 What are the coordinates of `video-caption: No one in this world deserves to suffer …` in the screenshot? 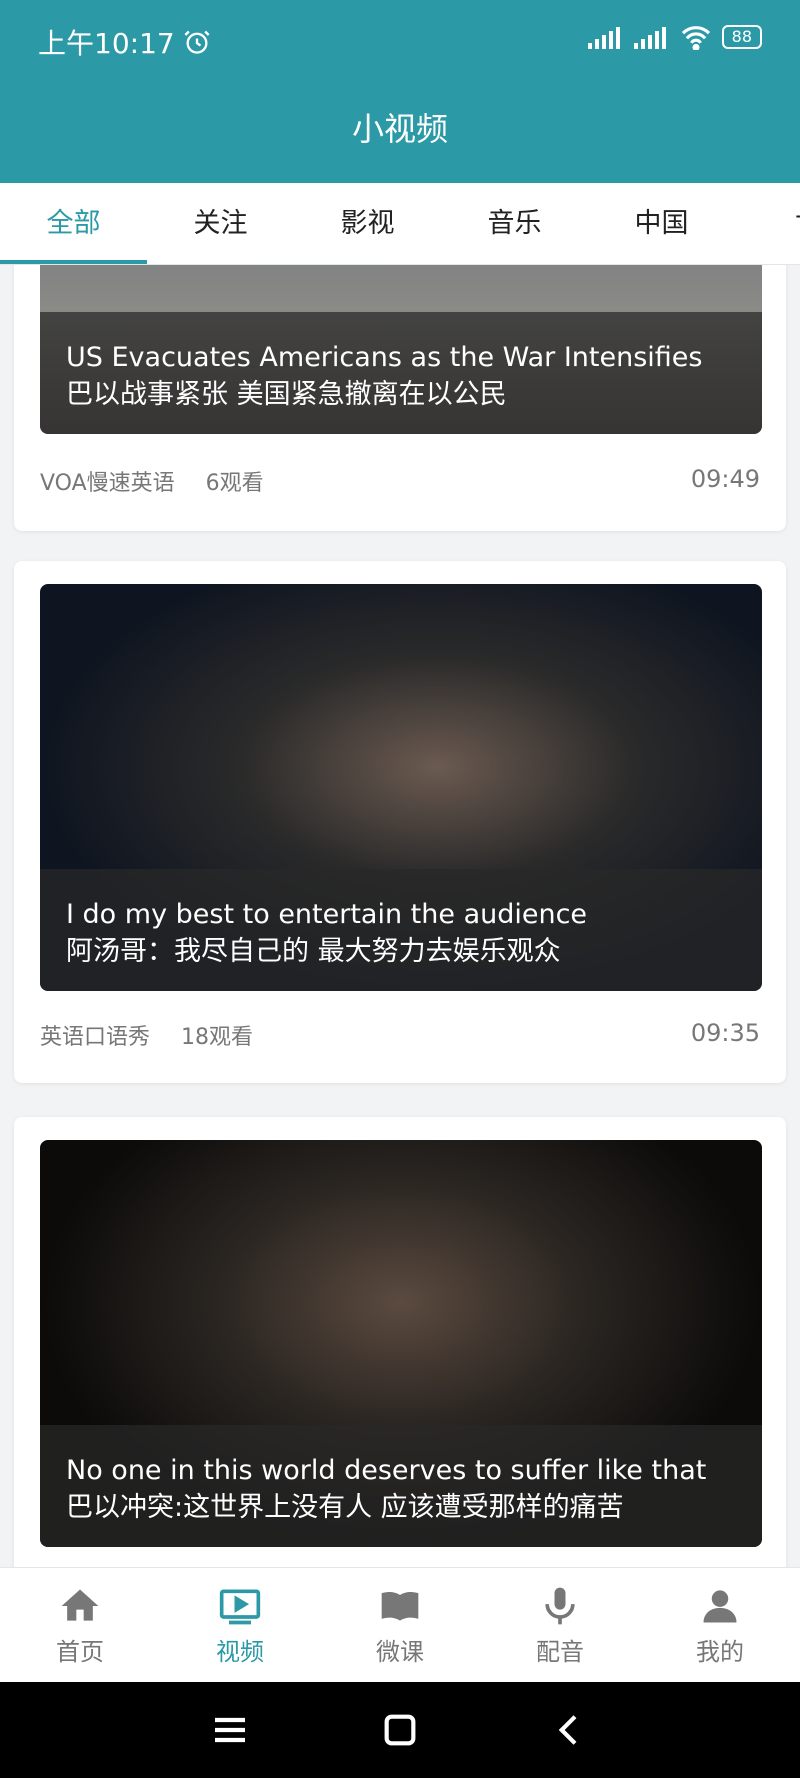 It's located at (401, 1486).